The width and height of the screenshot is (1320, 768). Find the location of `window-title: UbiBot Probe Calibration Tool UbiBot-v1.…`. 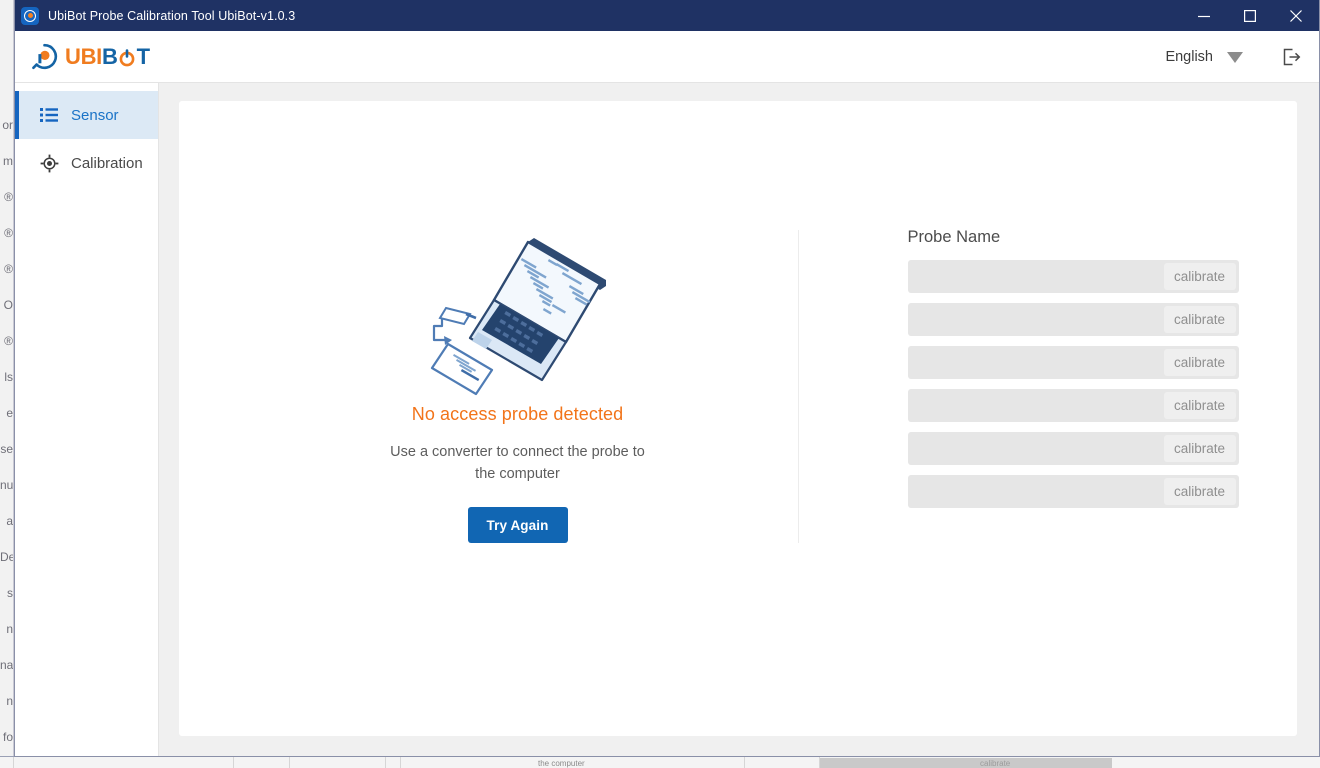

window-title: UbiBot Probe Calibration Tool UbiBot-v1.… is located at coordinates (172, 15).